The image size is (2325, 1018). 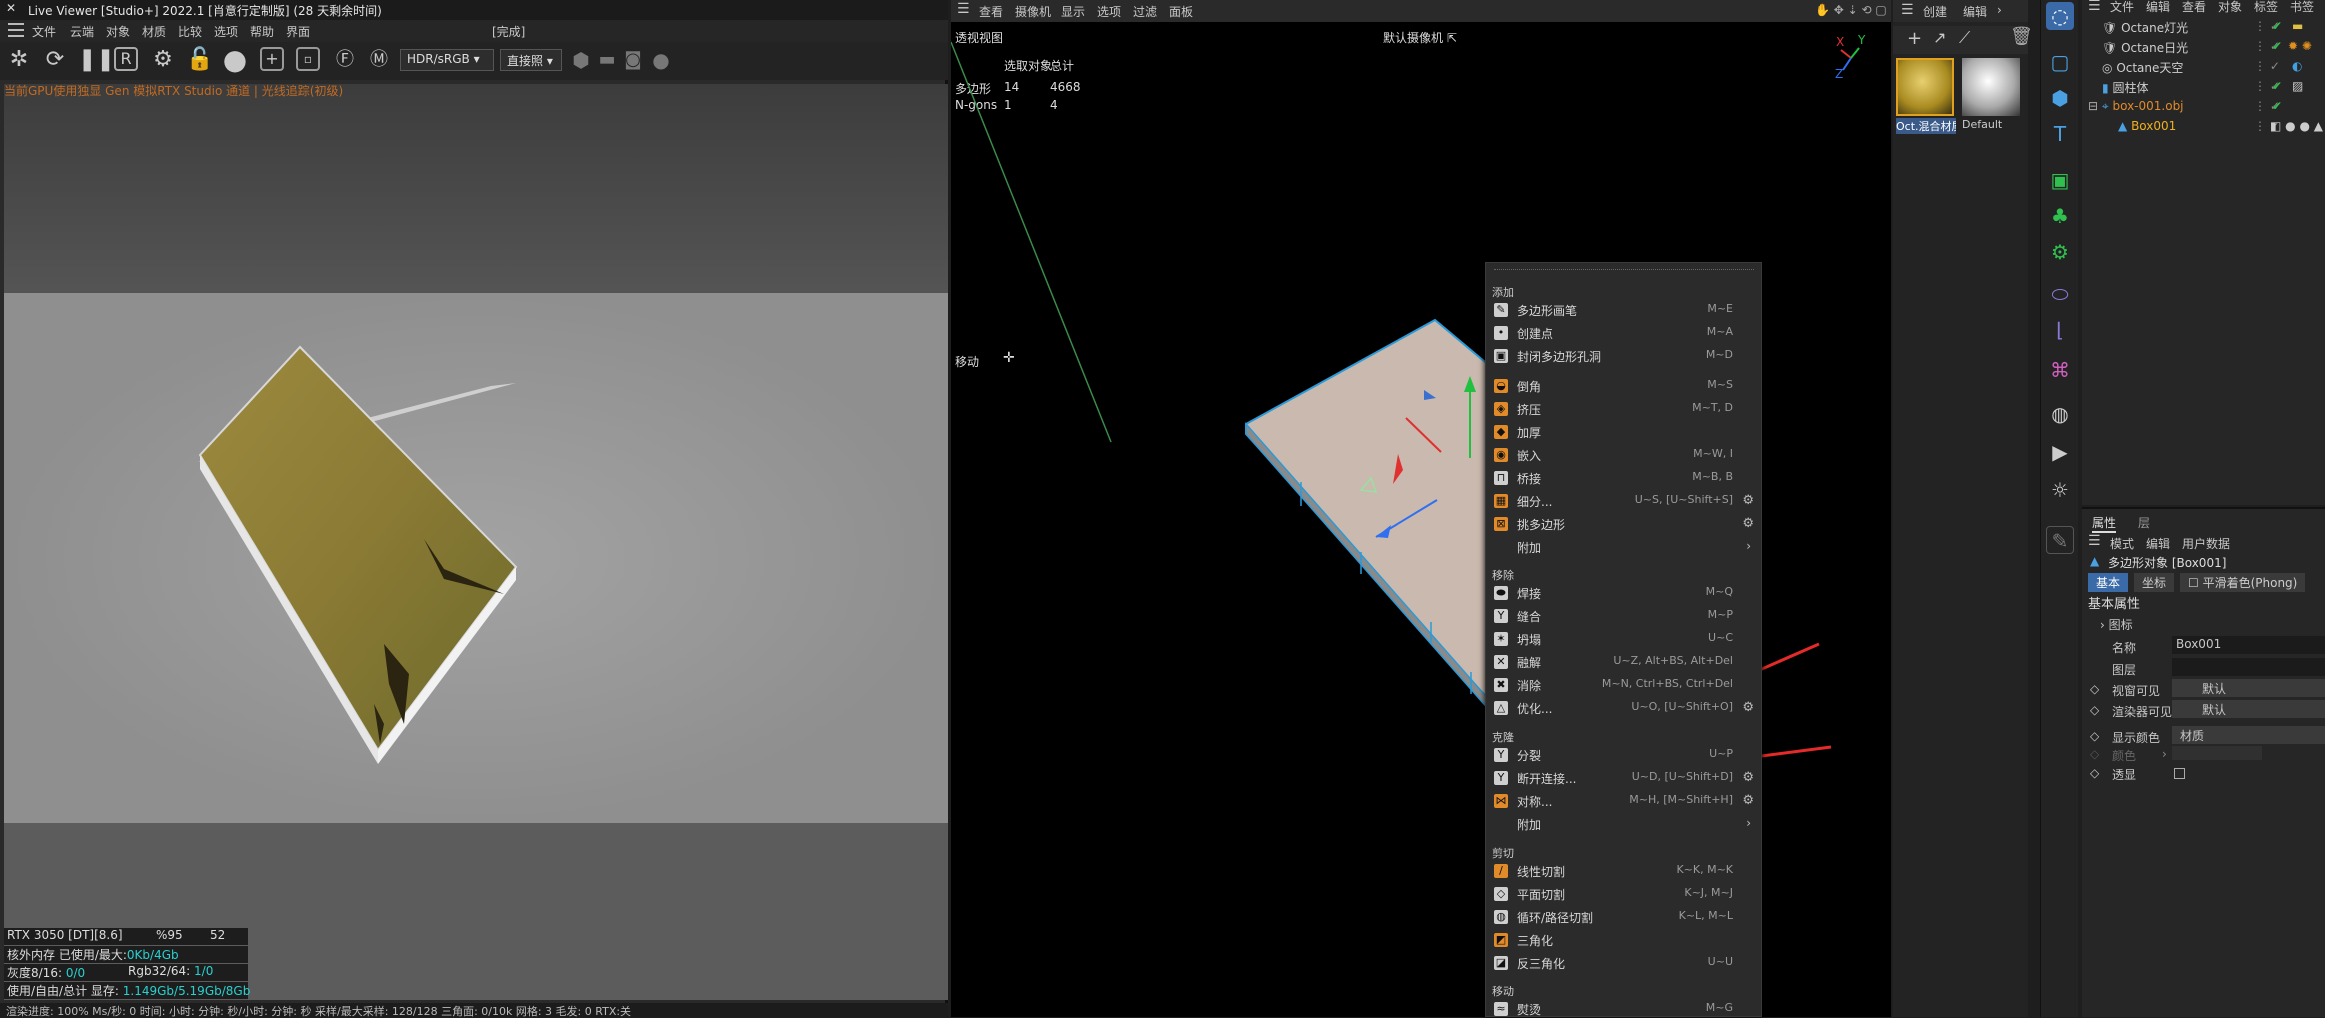 I want to click on subtab-coord: 坐标, so click(x=2154, y=582).